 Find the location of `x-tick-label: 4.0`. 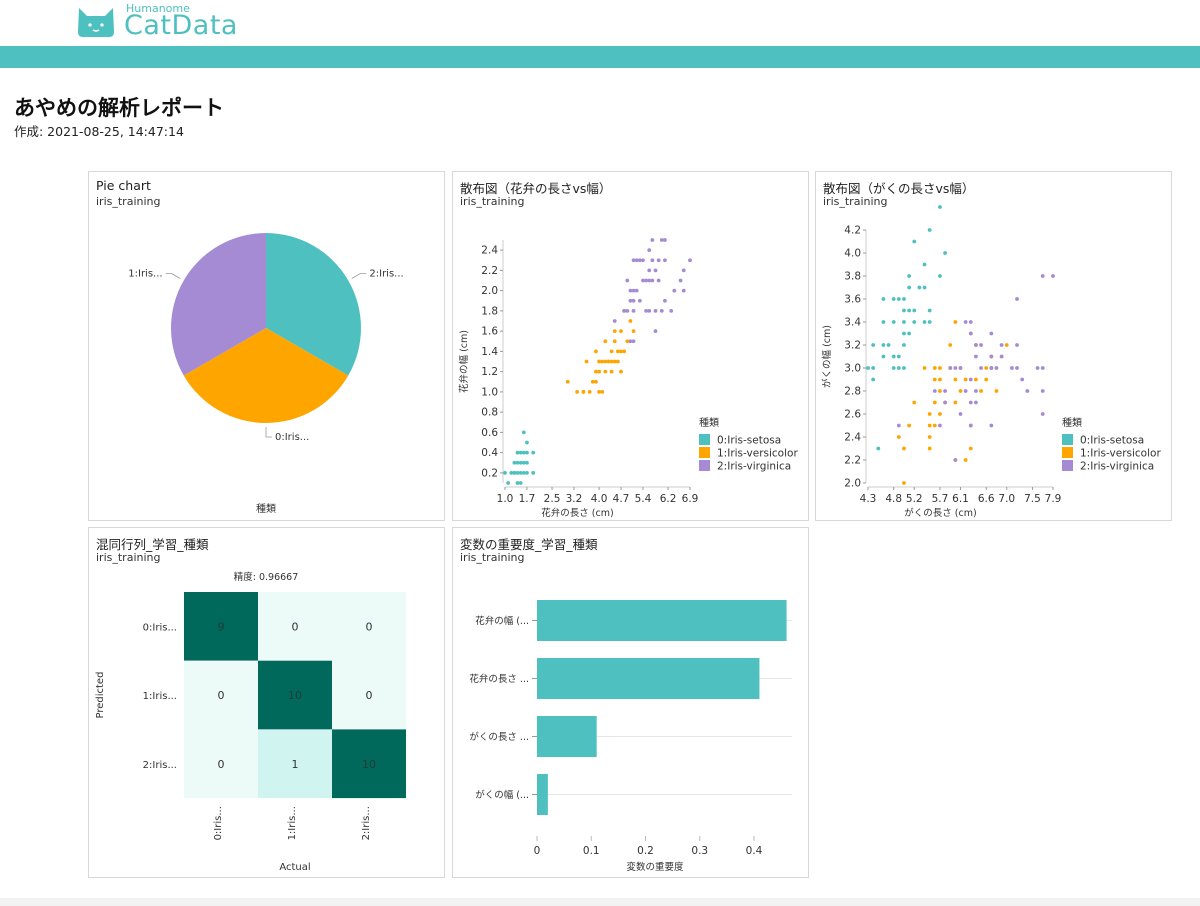

x-tick-label: 4.0 is located at coordinates (599, 499).